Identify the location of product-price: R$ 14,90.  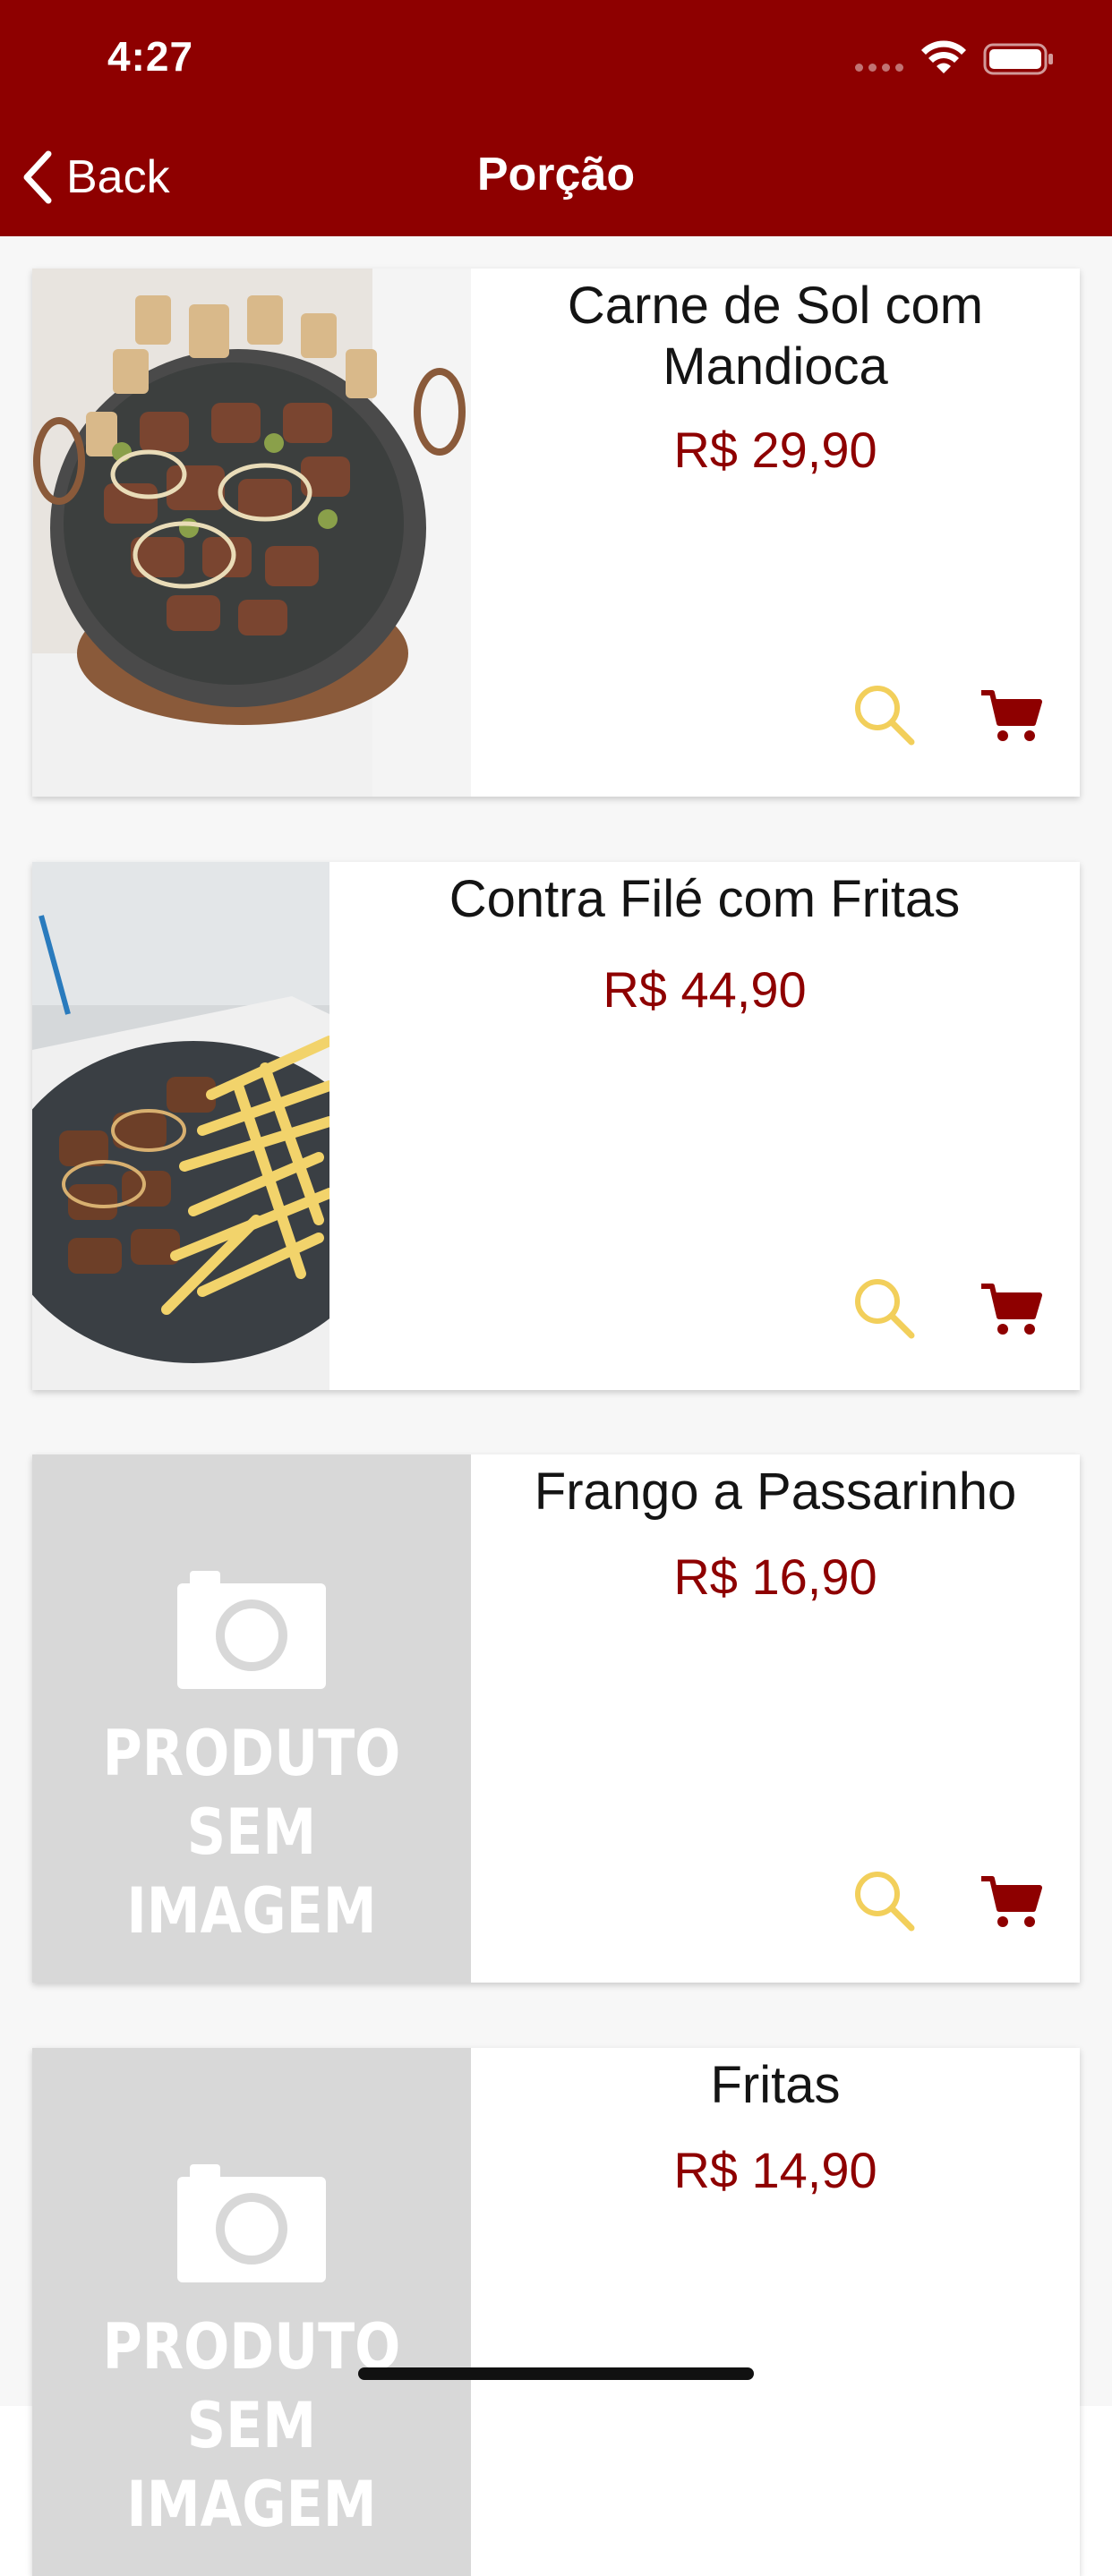
(775, 2170).